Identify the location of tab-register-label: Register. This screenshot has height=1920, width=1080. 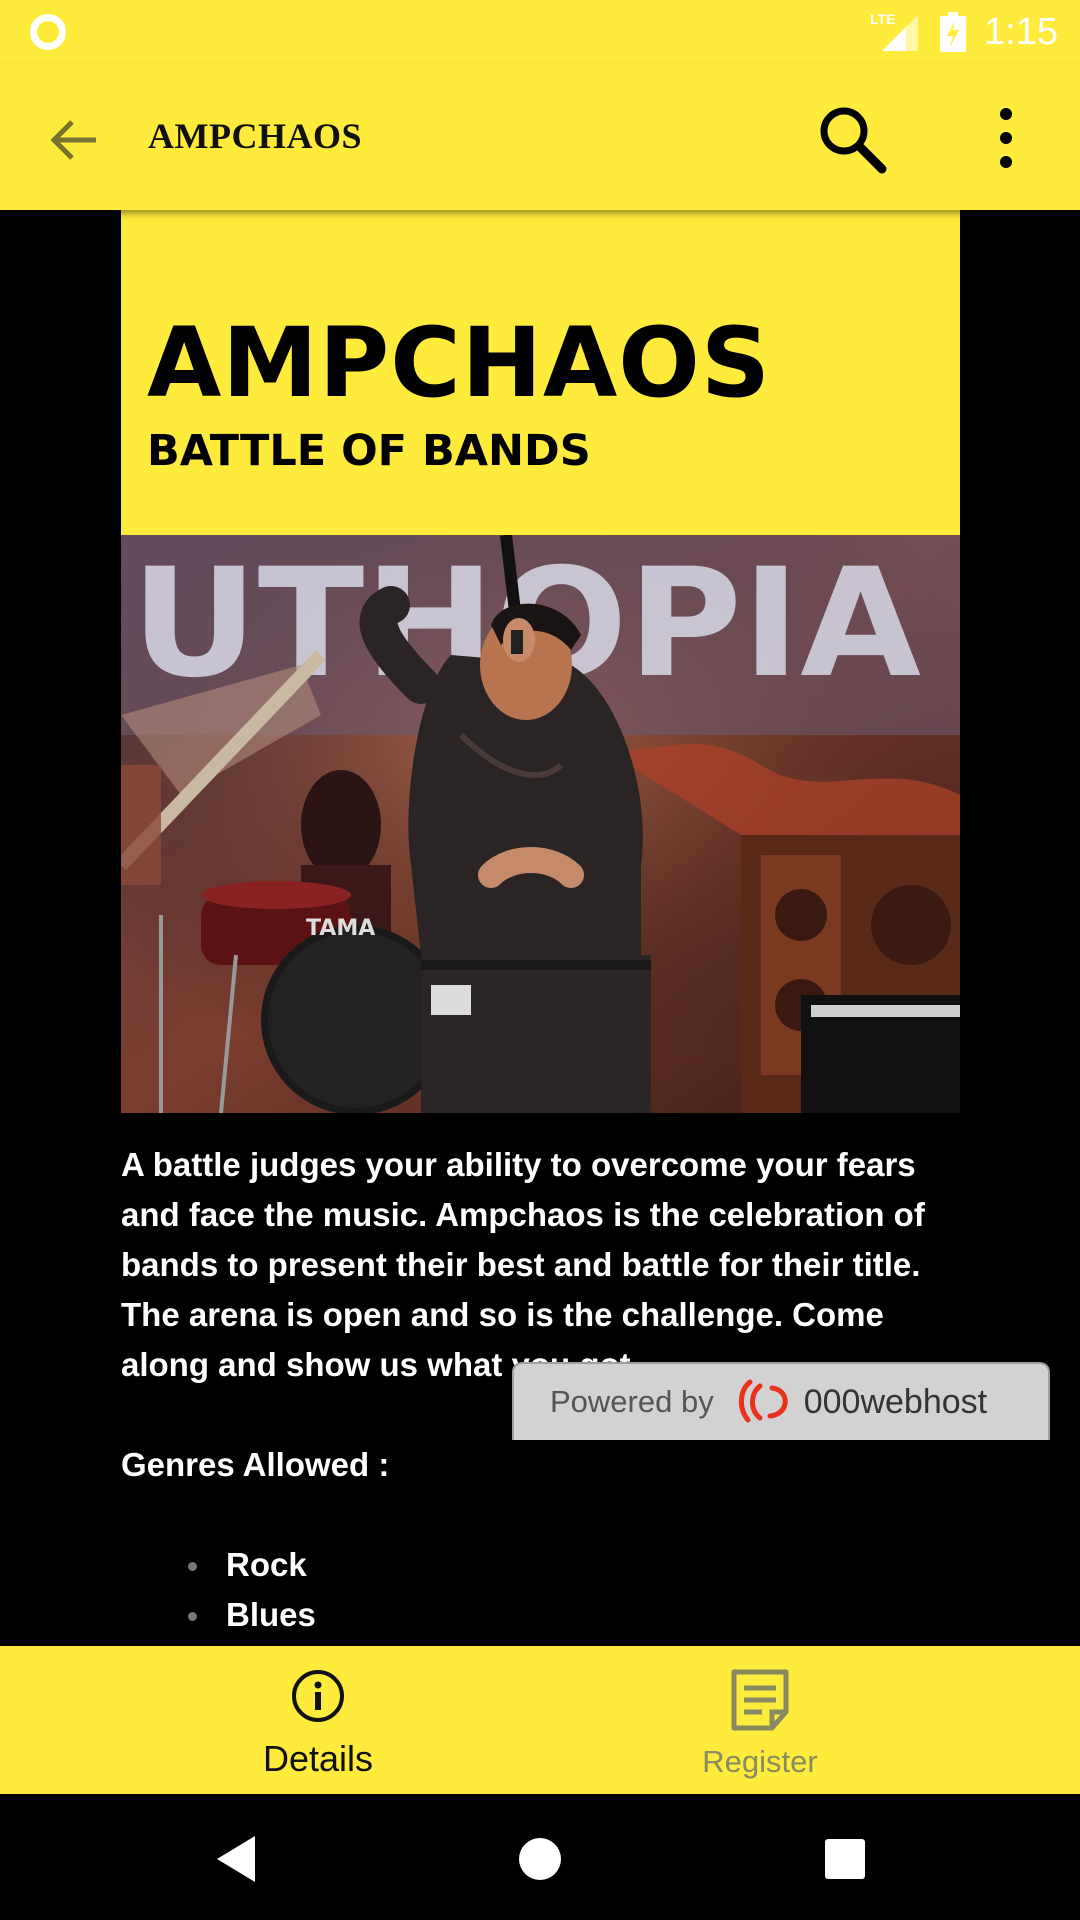
(760, 1761).